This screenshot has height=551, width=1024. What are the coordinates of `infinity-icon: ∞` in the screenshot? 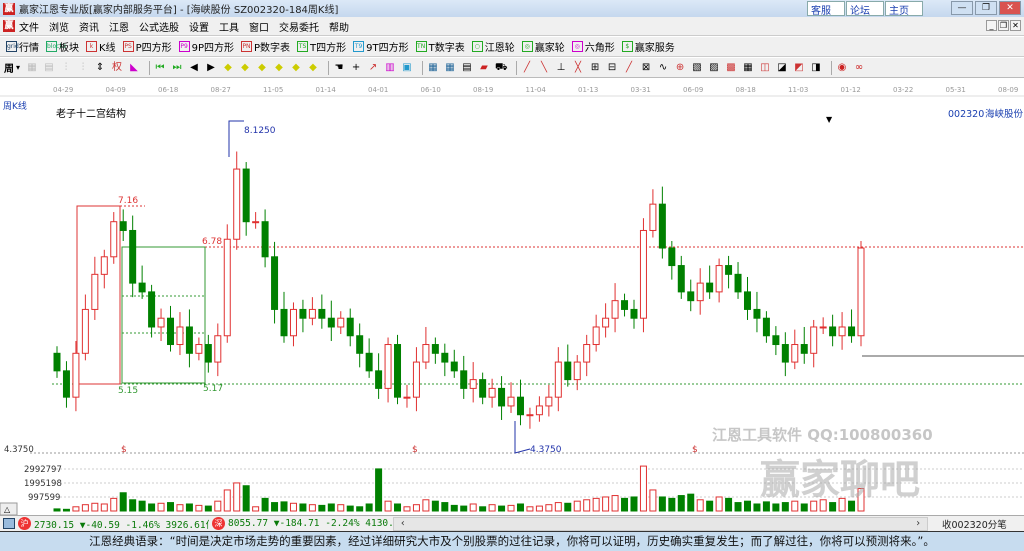 It's located at (859, 68).